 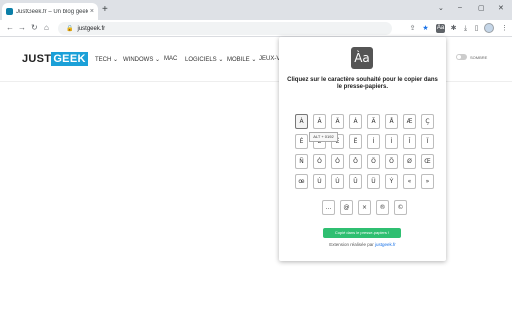 I want to click on browser-tab: JustGeek.fr – Un blog geek et hi... ×, so click(x=50, y=11).